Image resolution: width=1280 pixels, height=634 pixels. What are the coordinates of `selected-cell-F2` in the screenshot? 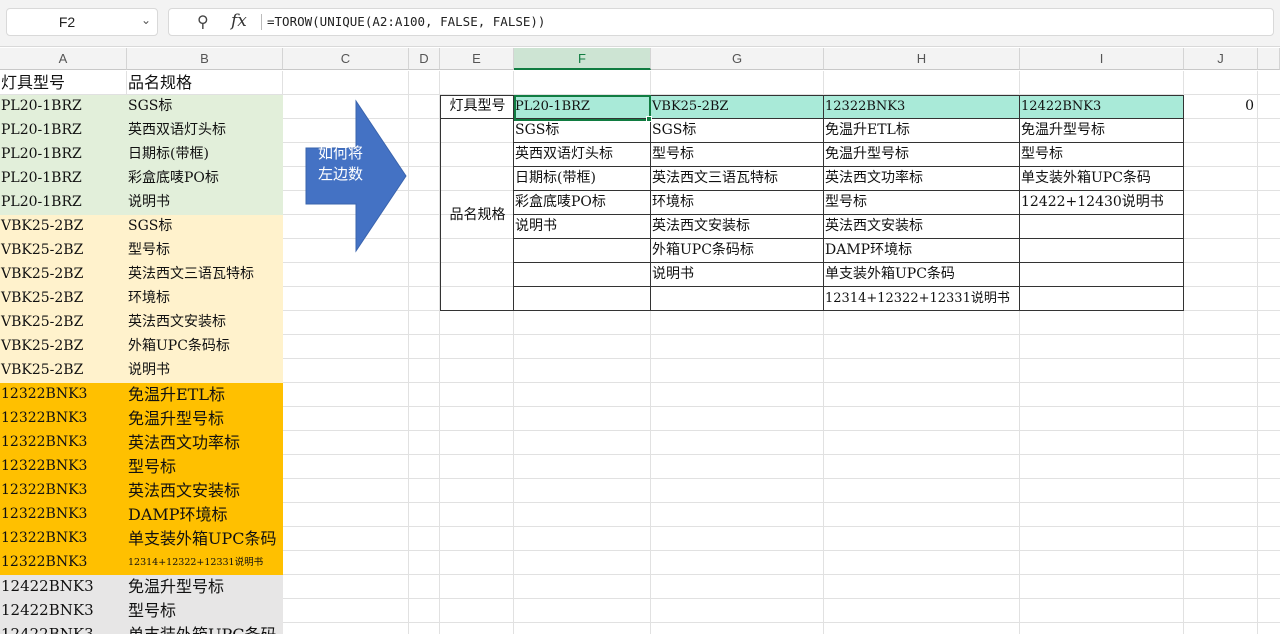 It's located at (582, 108).